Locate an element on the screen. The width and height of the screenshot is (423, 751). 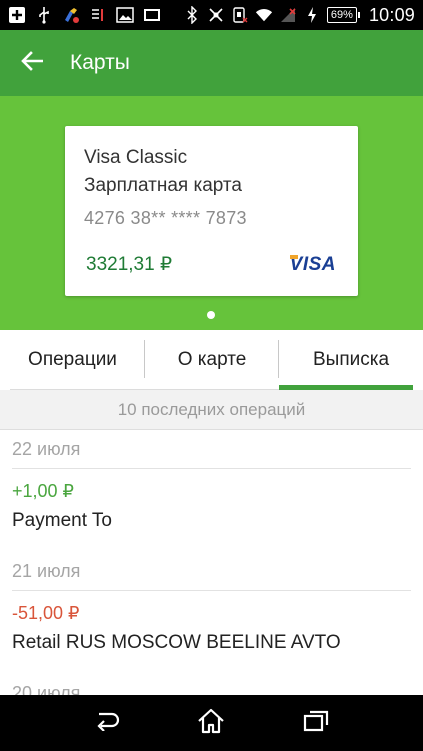
operation-amount: +1,00 ₽ is located at coordinates (43, 491).